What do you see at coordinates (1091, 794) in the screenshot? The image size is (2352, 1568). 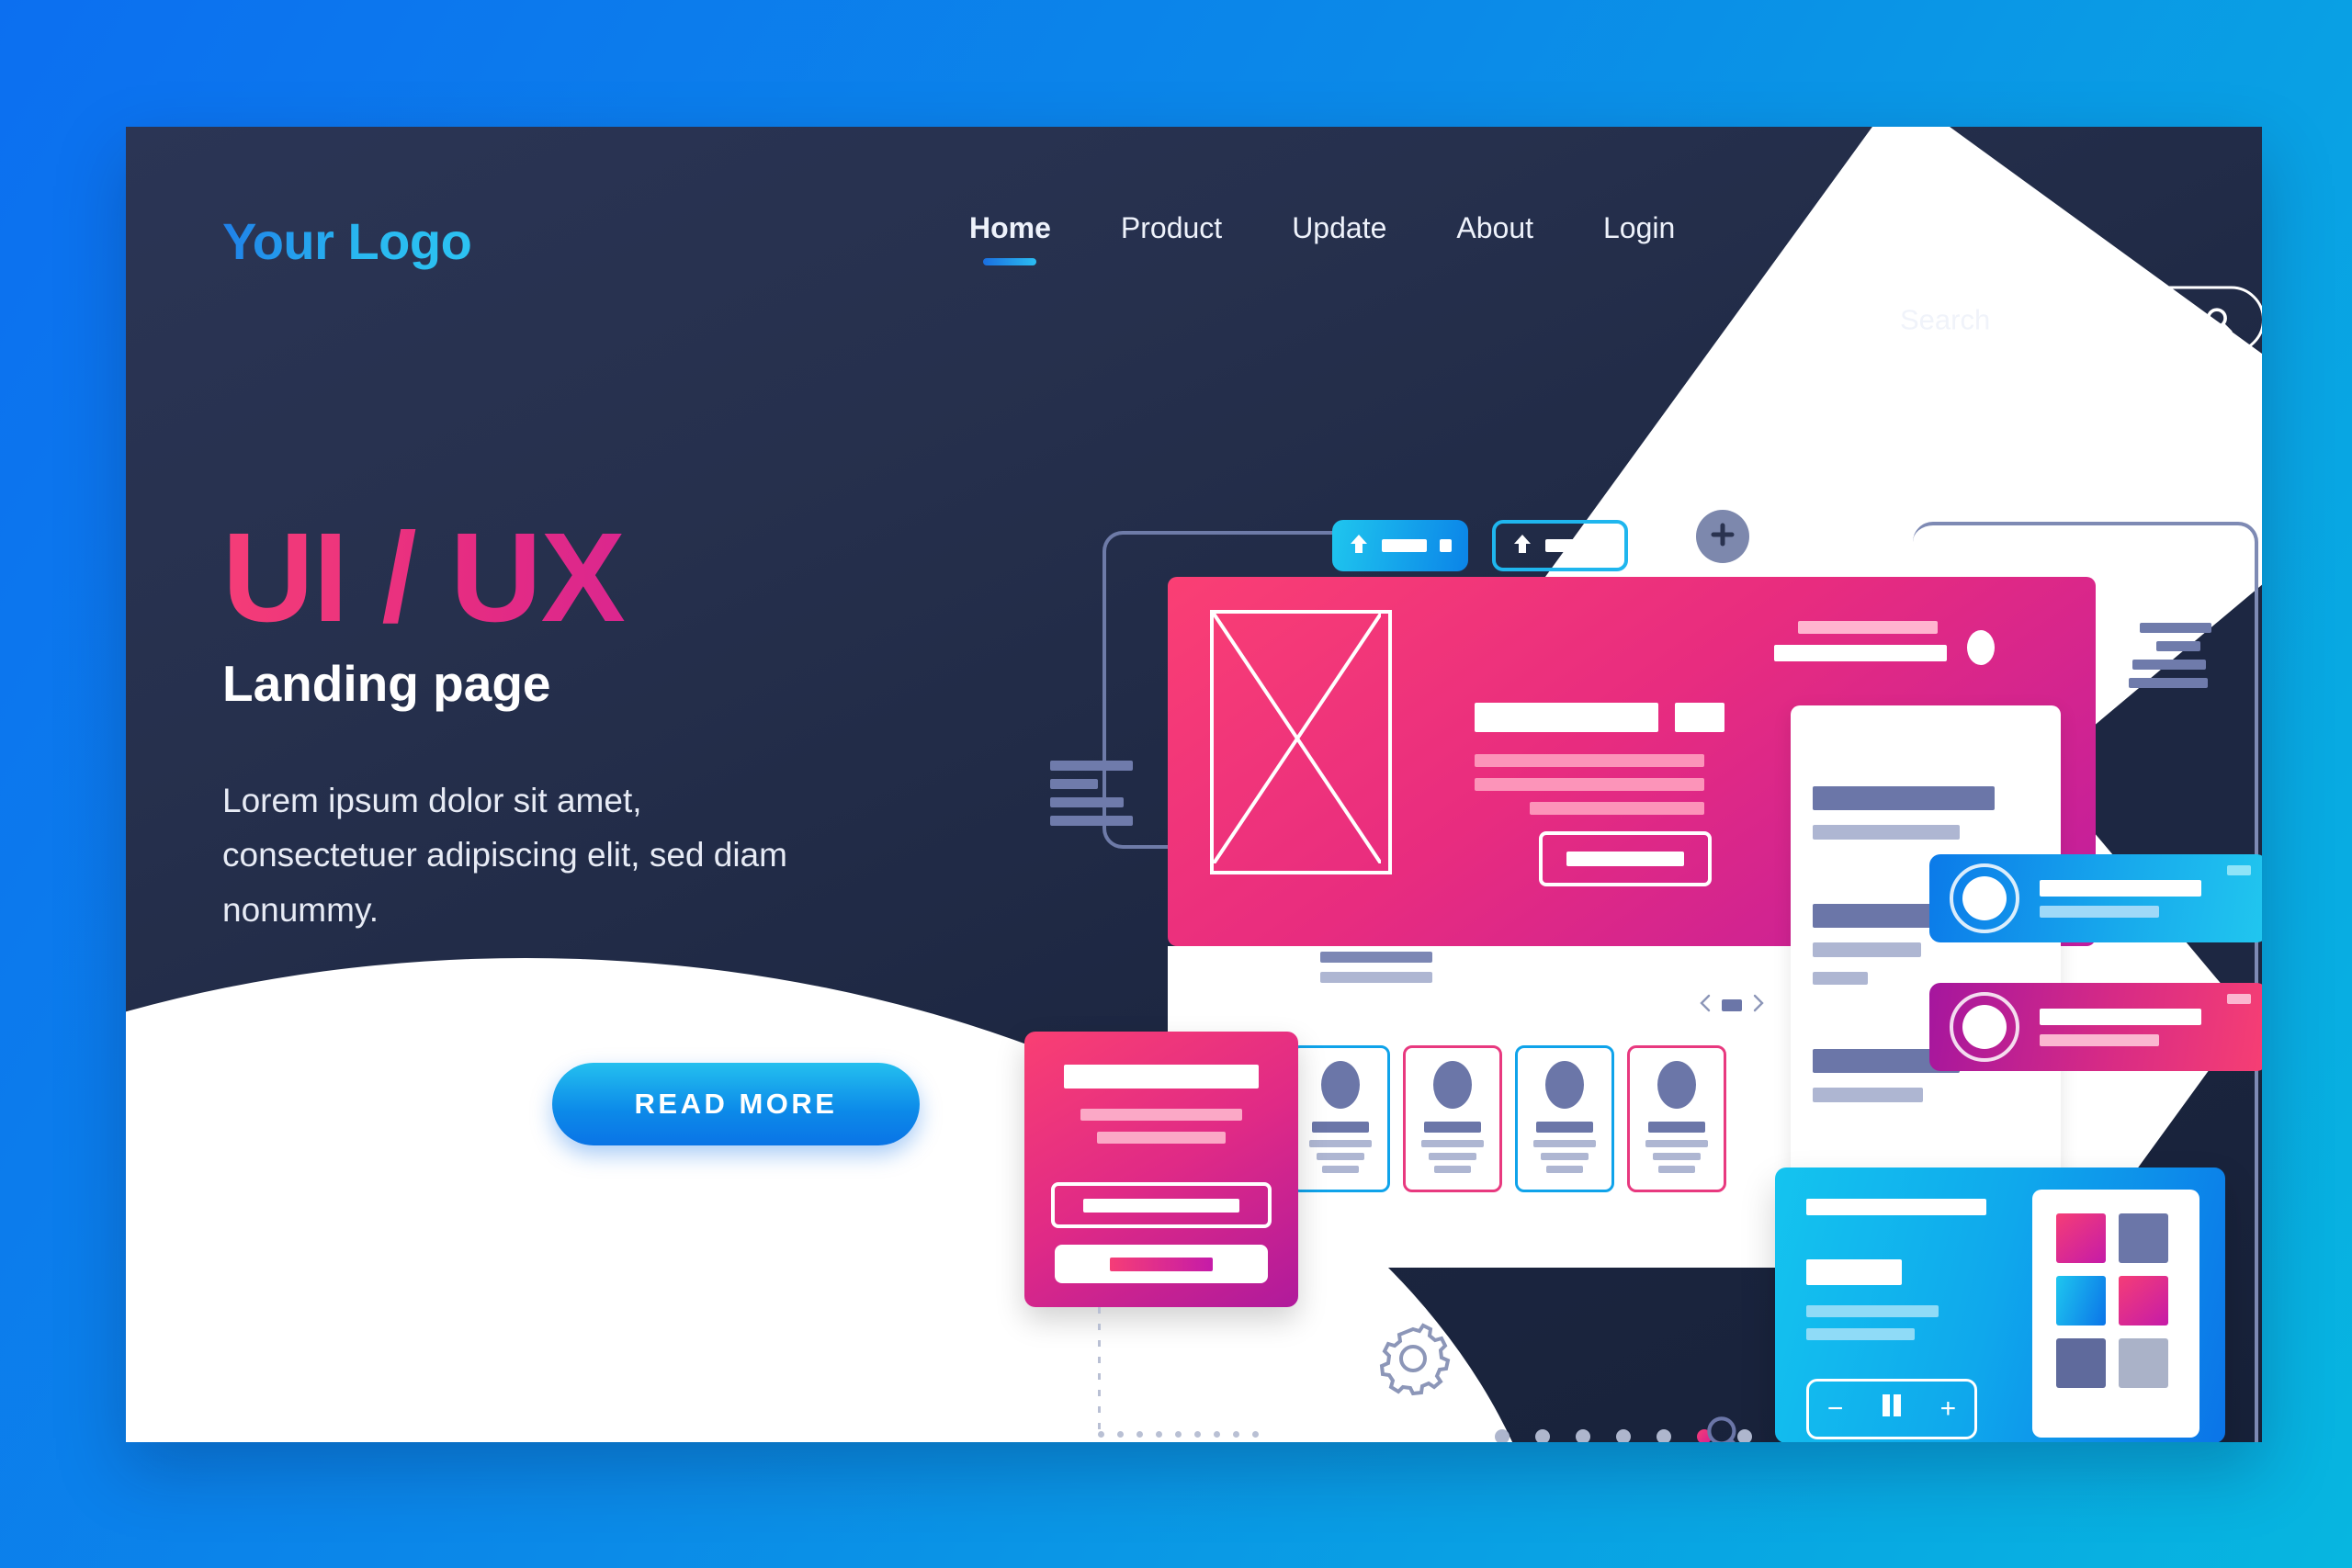 I see `decor-text-bars-left` at bounding box center [1091, 794].